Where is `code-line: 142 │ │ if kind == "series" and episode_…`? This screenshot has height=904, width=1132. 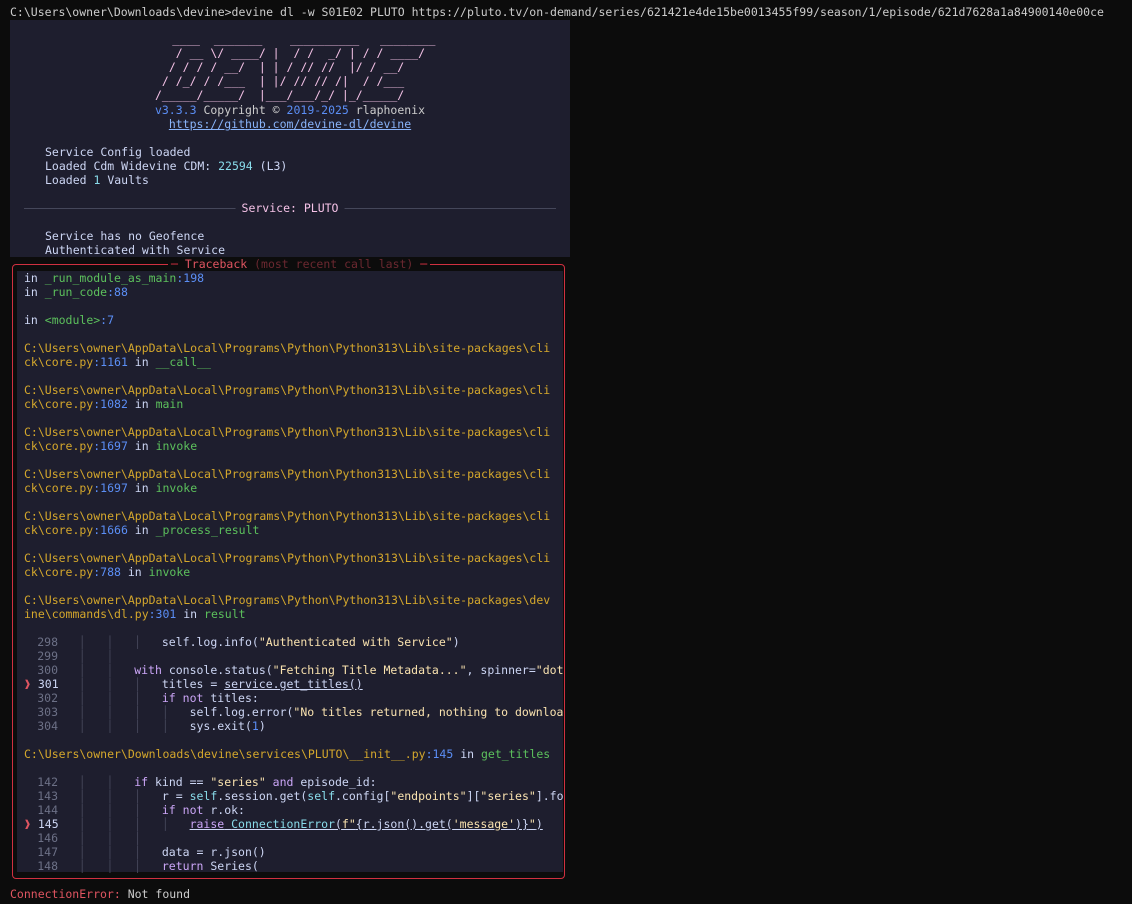 code-line: 142 │ │ if kind == "series" and episode_… is located at coordinates (207, 782).